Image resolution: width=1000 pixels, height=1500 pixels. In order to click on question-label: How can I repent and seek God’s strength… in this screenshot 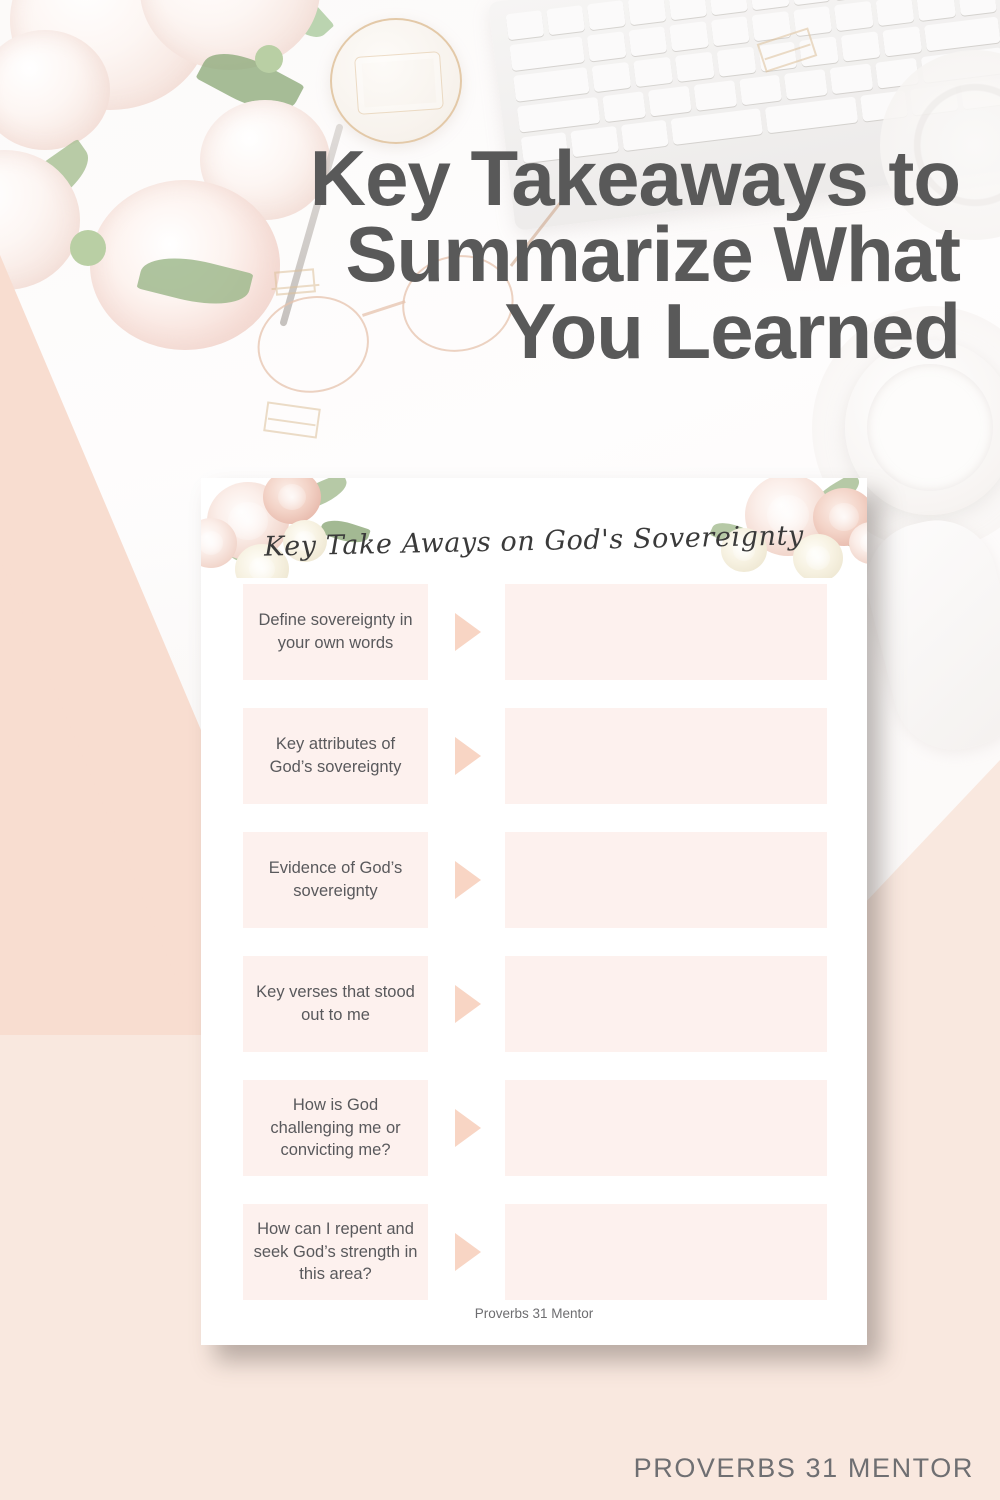, I will do `click(335, 1252)`.